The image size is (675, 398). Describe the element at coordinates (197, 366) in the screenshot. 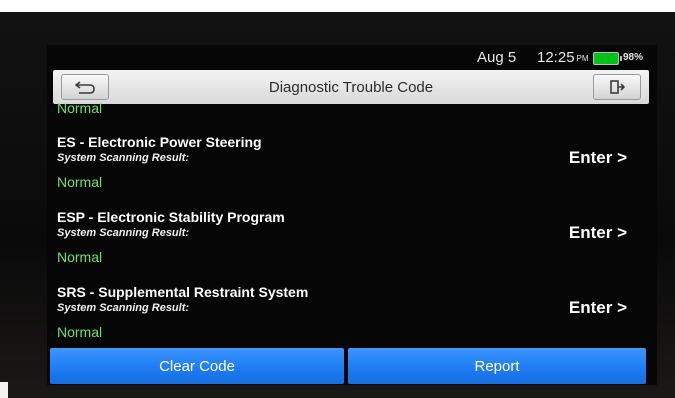

I see `clear-code-button: Clear Code` at that location.